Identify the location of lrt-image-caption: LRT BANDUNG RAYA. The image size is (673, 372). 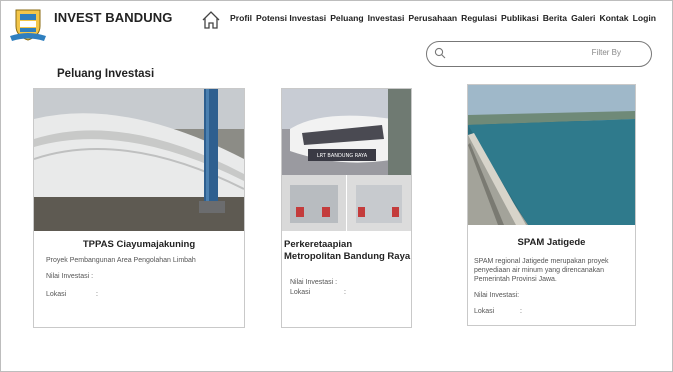
(342, 156).